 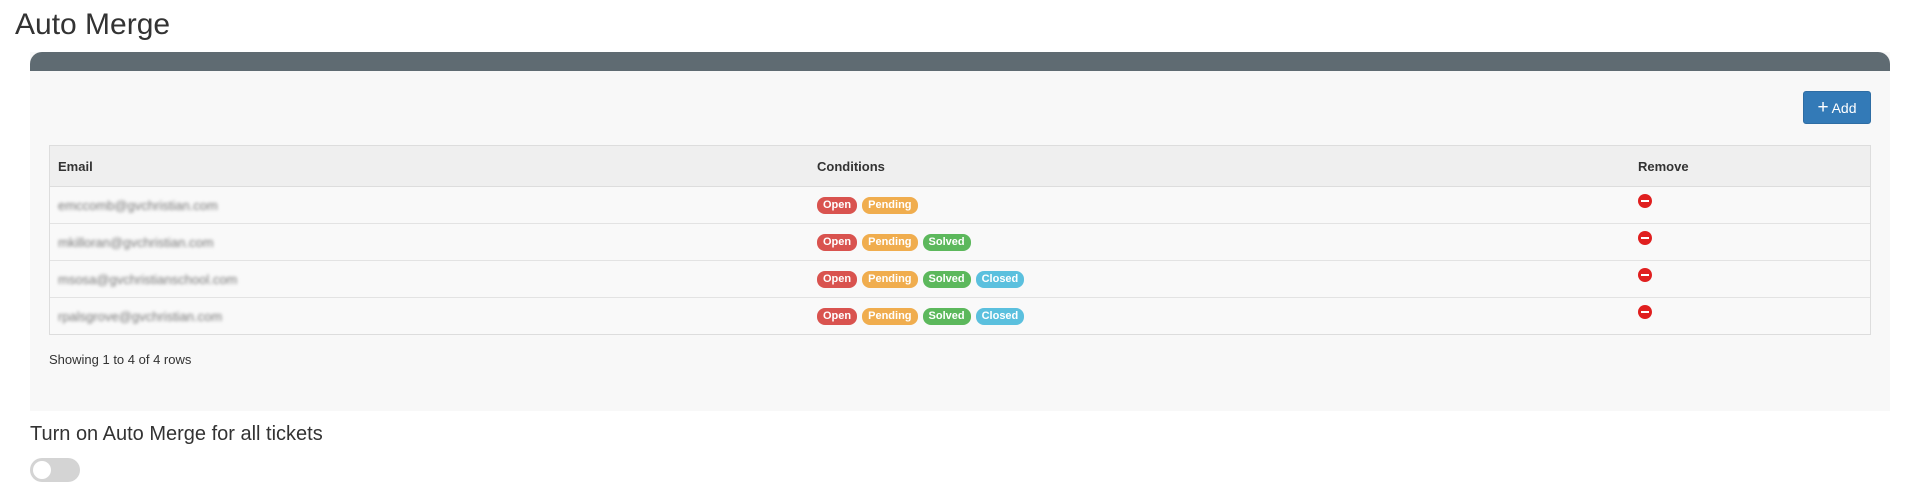 What do you see at coordinates (136, 242) in the screenshot?
I see `email-cell: mkilloran@gvchristian.com` at bounding box center [136, 242].